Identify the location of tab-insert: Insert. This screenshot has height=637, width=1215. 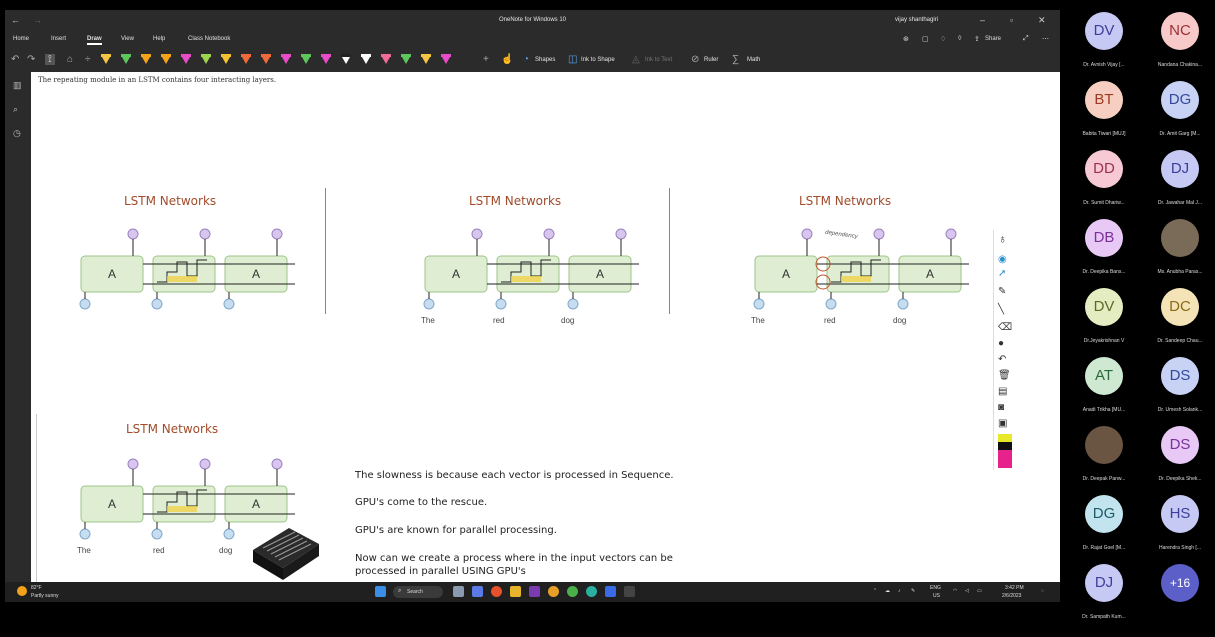
(58, 39).